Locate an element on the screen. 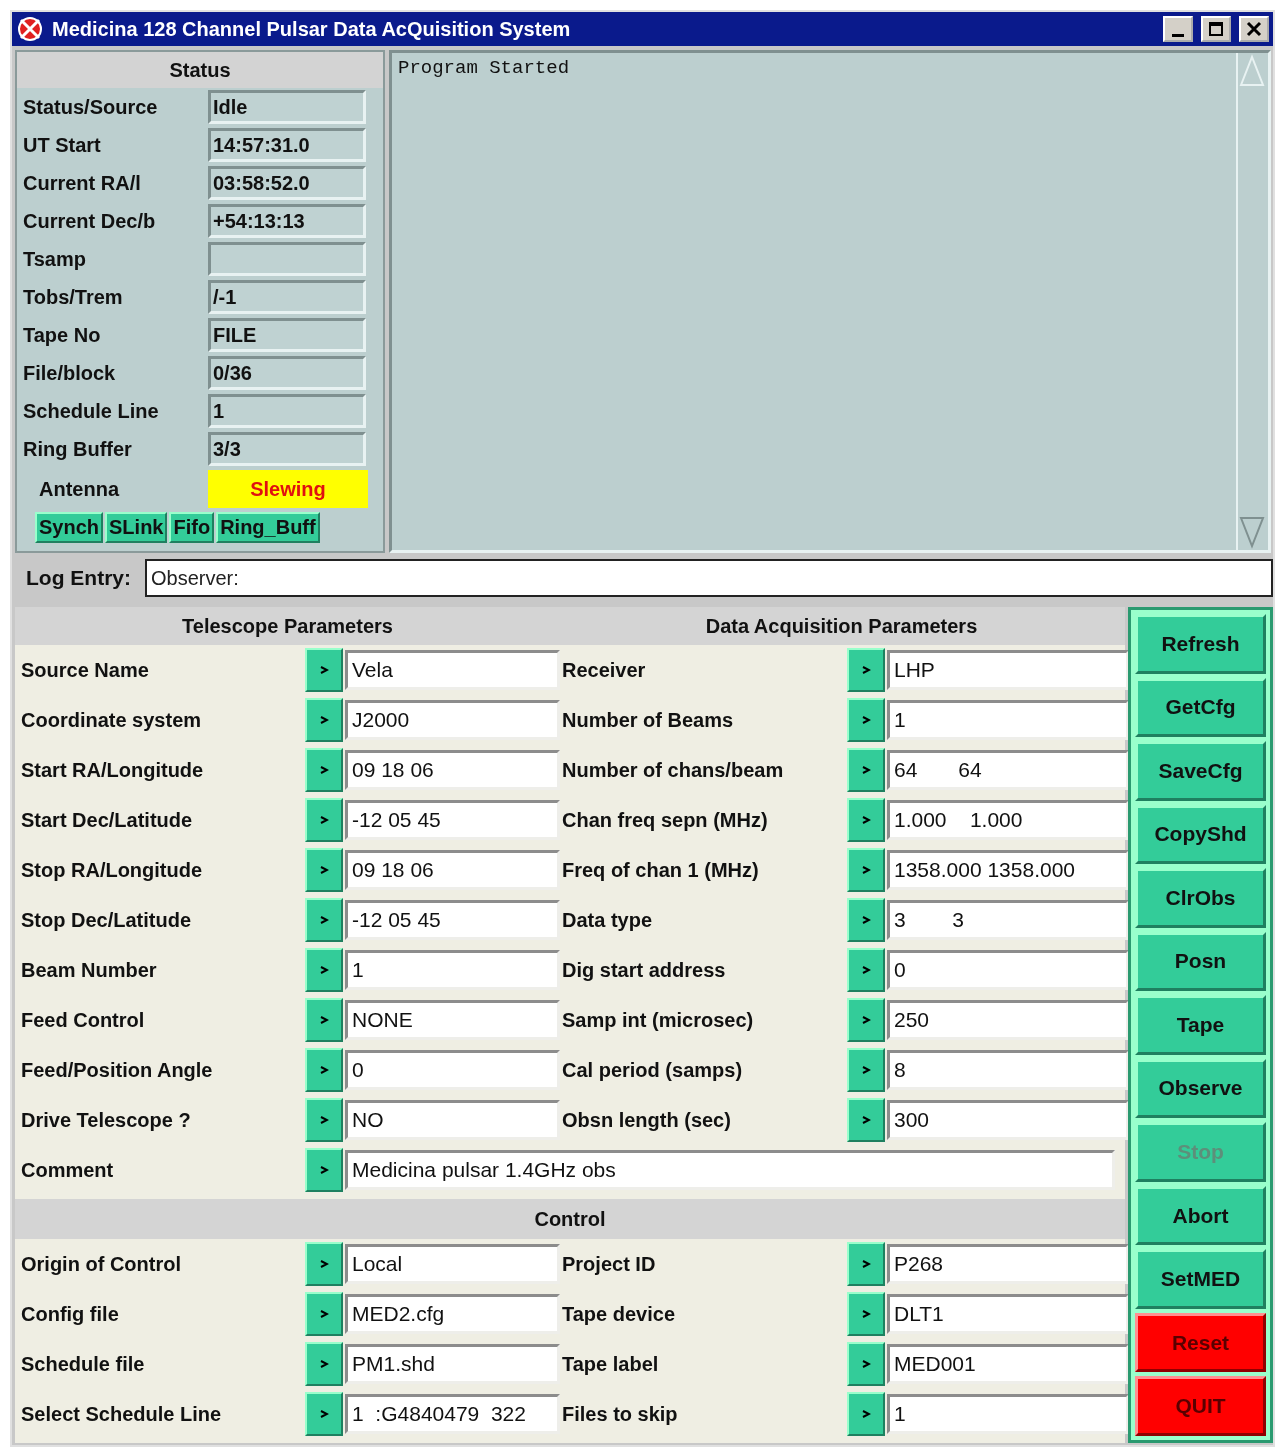  minimize-button is located at coordinates (1178, 29).